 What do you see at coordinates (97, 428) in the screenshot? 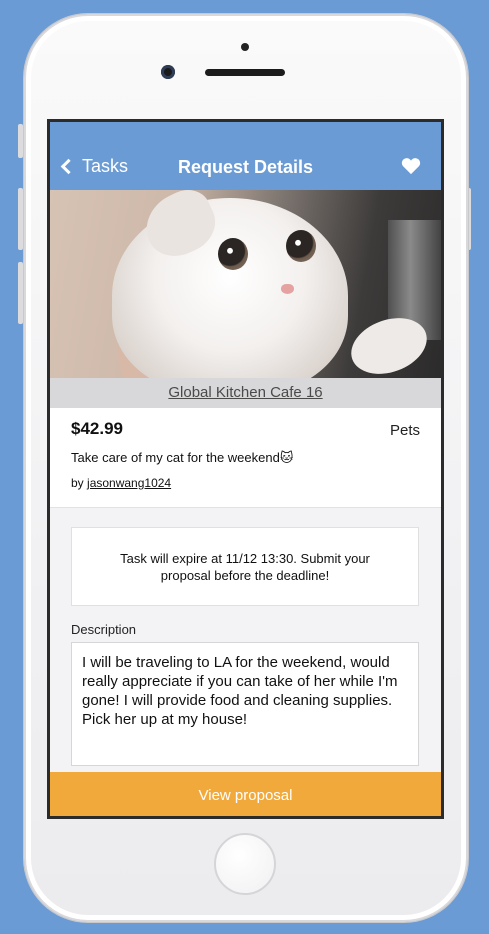
I see `task-price: $42.99` at bounding box center [97, 428].